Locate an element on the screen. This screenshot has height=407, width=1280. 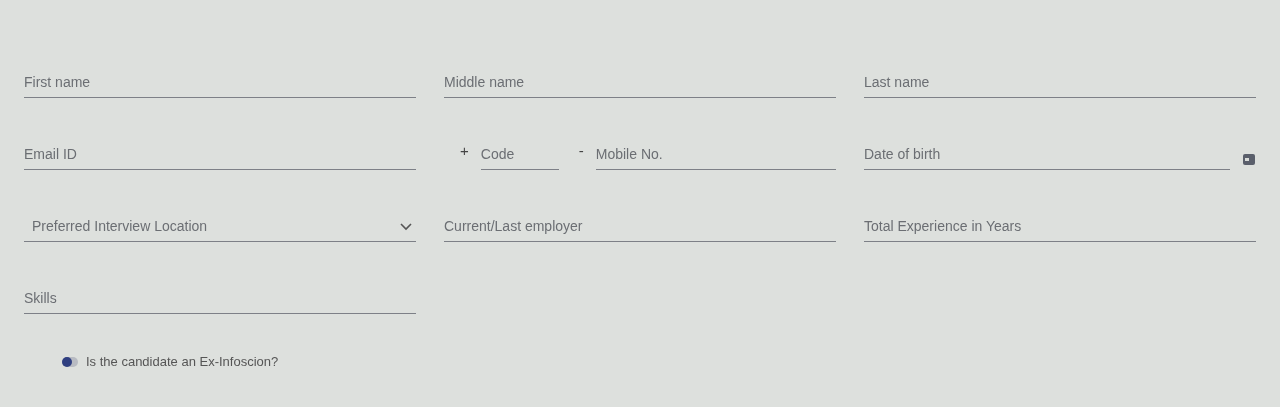
toggle-label: Is the candidate an Ex-Infoscion? is located at coordinates (182, 362).